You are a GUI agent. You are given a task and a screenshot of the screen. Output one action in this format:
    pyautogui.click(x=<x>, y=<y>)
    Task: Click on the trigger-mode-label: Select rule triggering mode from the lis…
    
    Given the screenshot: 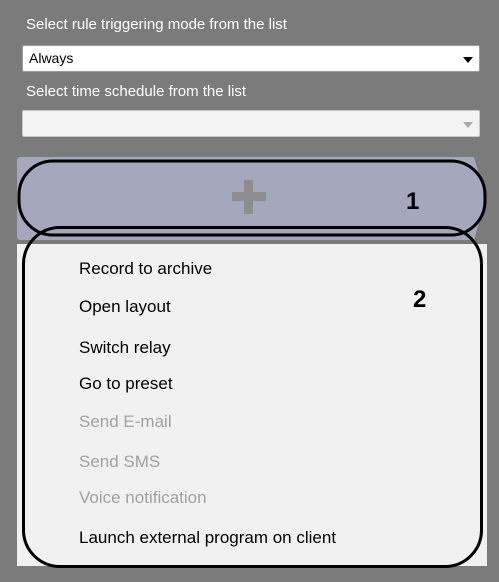 What is the action you would take?
    pyautogui.click(x=156, y=24)
    